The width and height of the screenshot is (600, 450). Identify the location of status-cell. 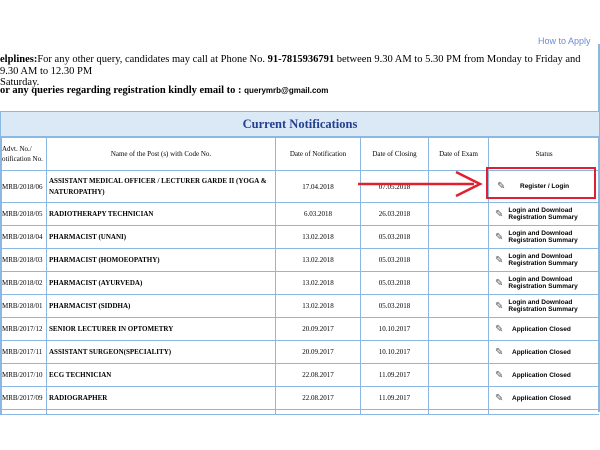
(543, 411).